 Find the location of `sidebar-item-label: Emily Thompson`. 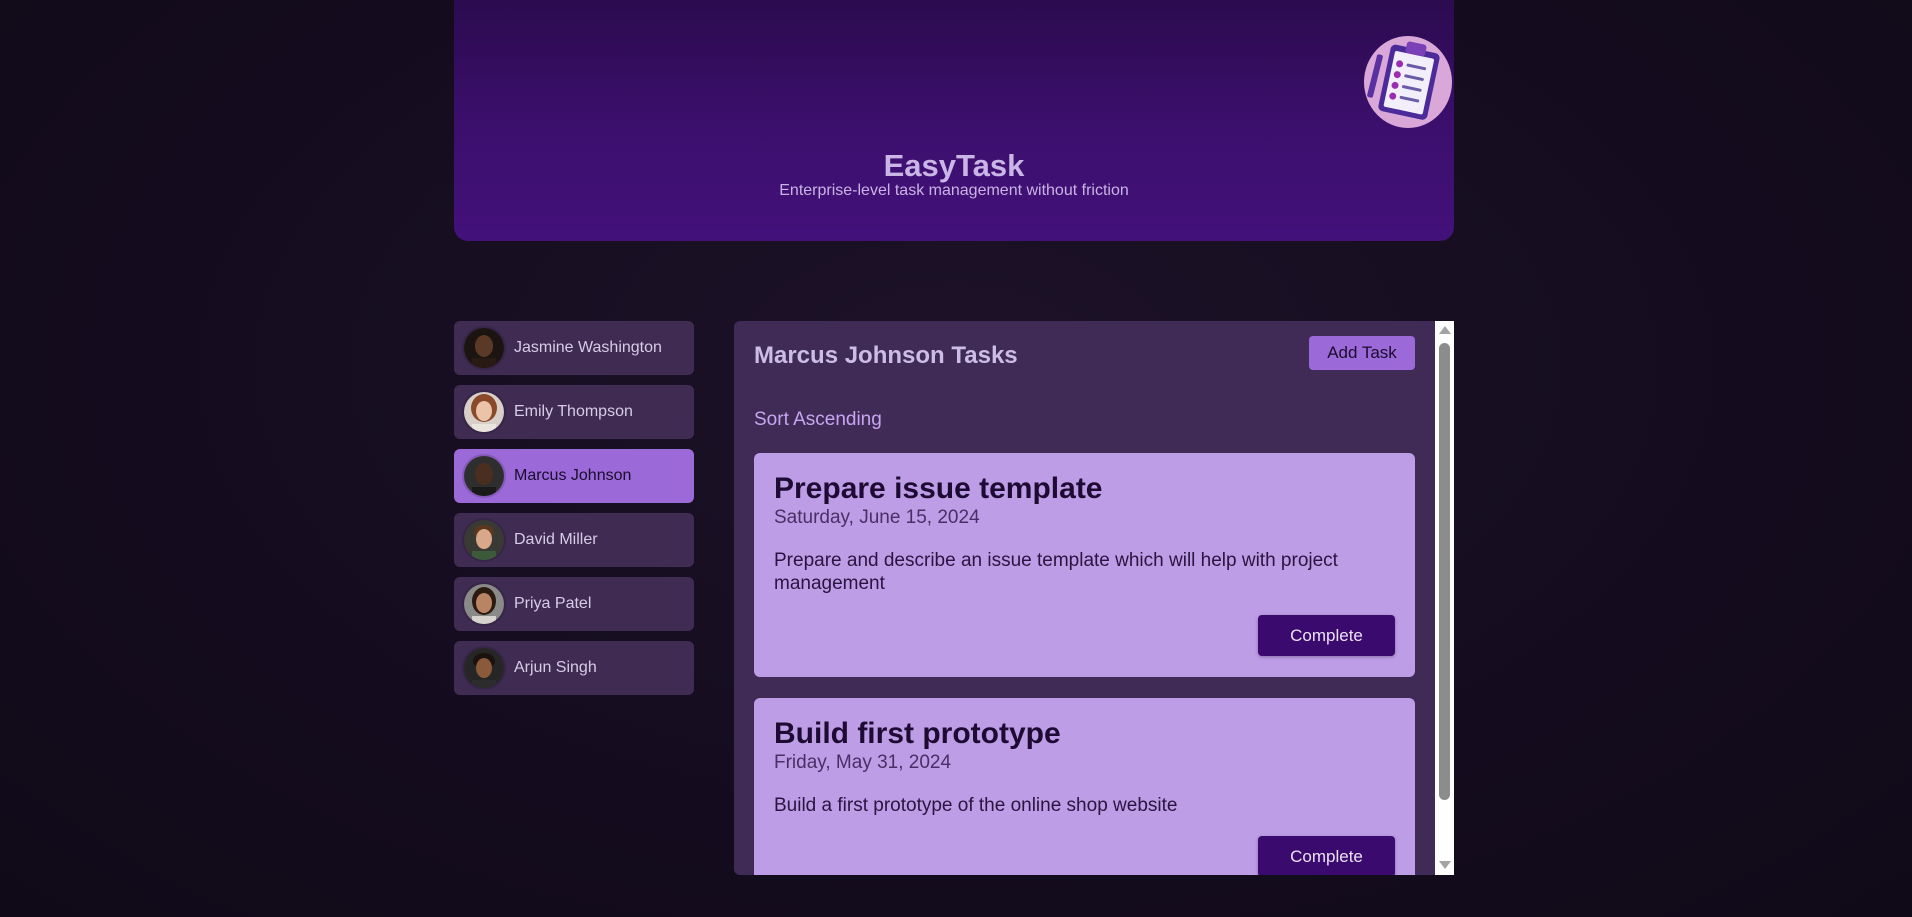

sidebar-item-label: Emily Thompson is located at coordinates (573, 411).